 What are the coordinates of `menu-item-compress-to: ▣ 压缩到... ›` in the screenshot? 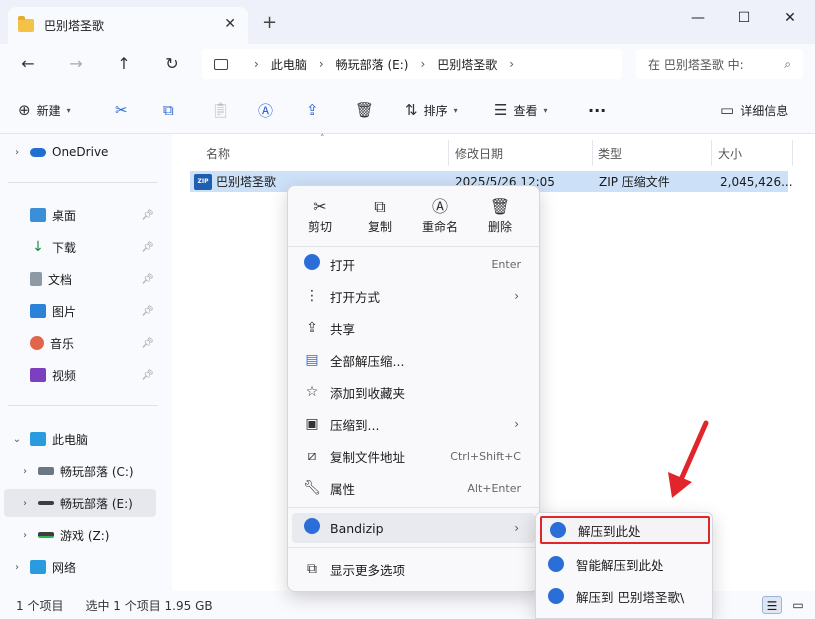 It's located at (413, 424).